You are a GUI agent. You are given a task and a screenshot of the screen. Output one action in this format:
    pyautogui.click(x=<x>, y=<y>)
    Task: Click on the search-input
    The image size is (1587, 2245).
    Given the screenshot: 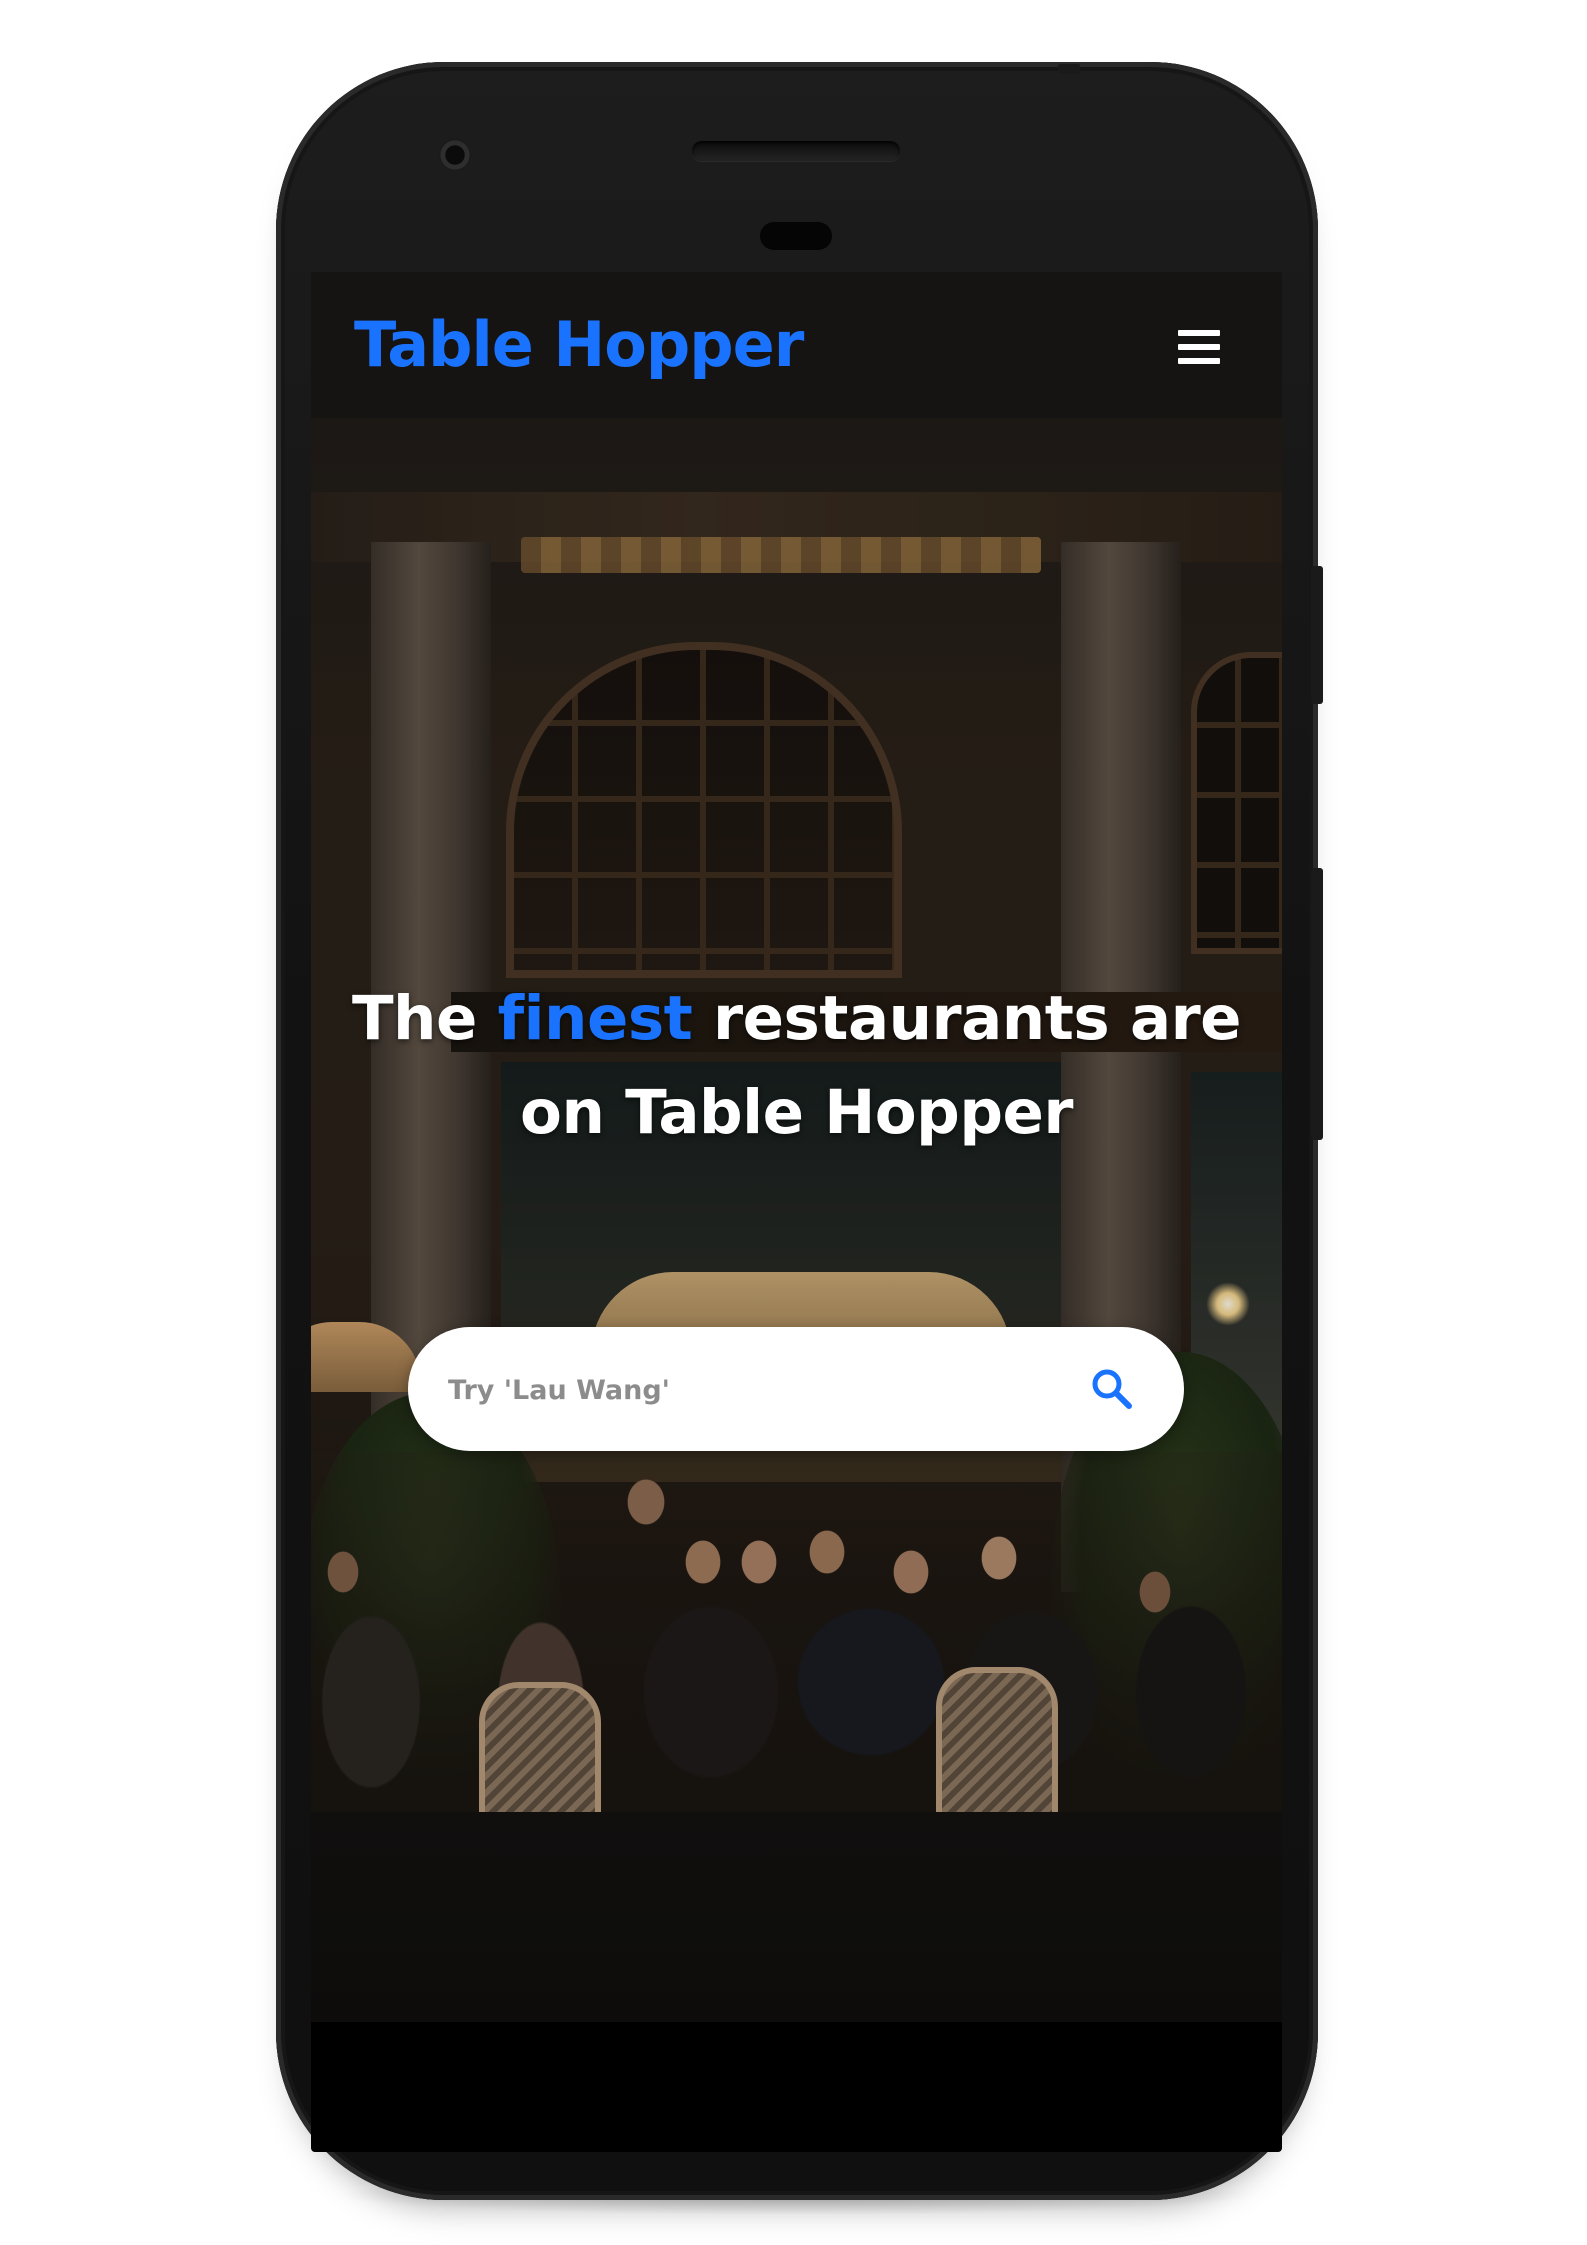 What is the action you would take?
    pyautogui.click(x=758, y=1390)
    